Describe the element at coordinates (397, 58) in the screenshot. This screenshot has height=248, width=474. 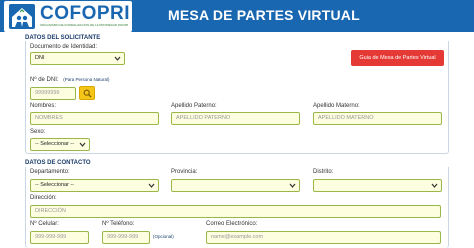
I see `guia-button: Guia de Mesa de Partes Virtual` at that location.